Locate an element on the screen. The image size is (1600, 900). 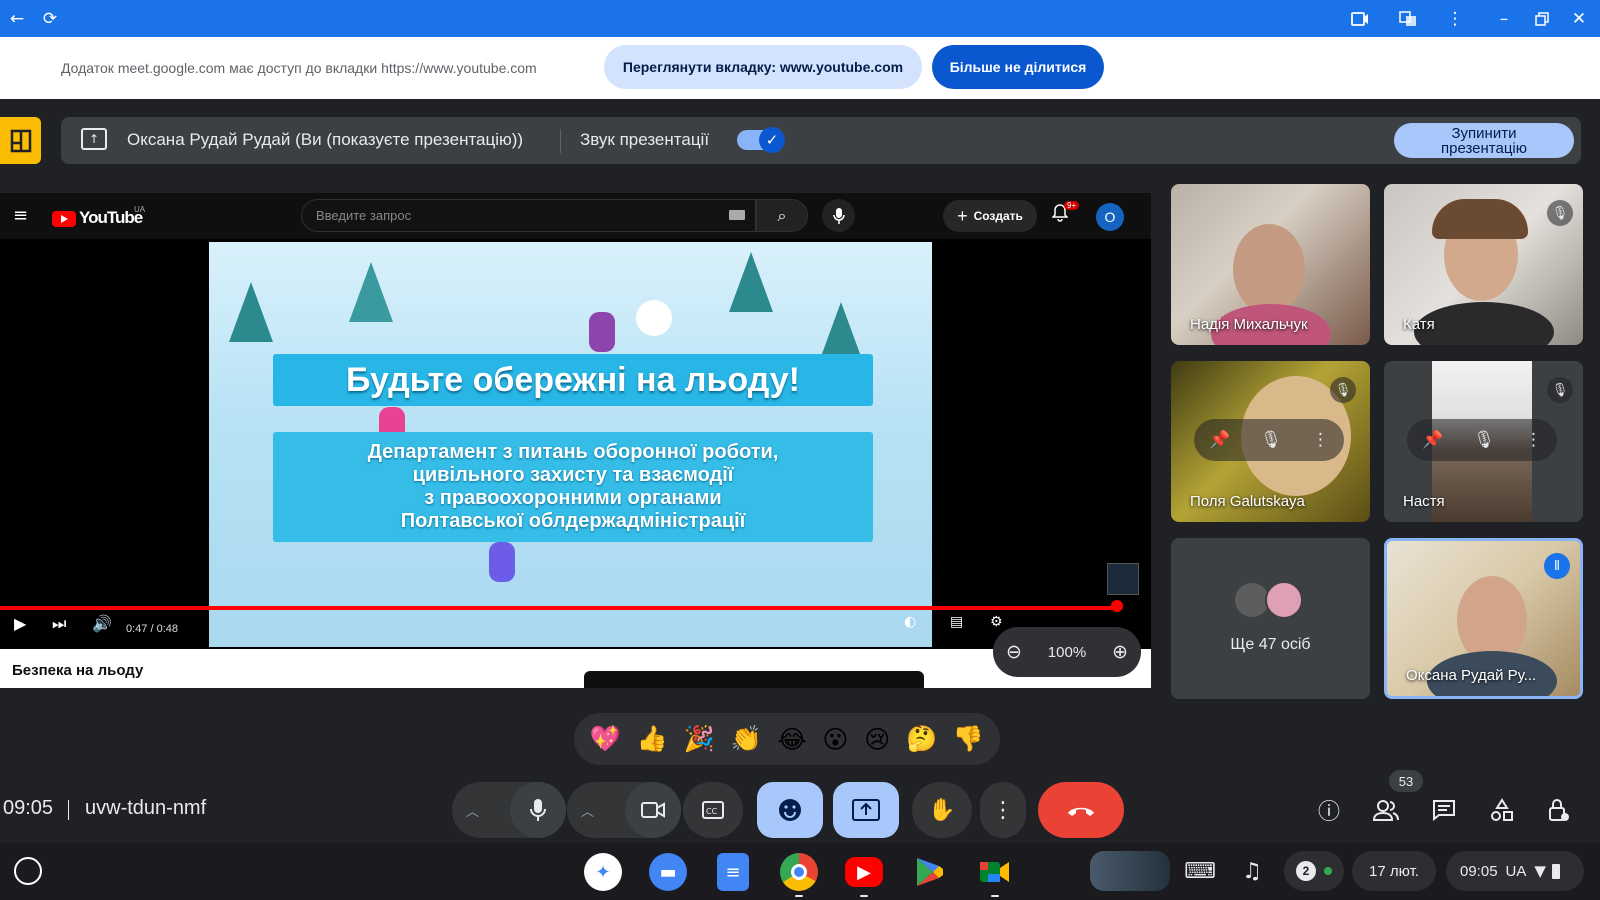
window-thumbnails is located at coordinates (1130, 871).